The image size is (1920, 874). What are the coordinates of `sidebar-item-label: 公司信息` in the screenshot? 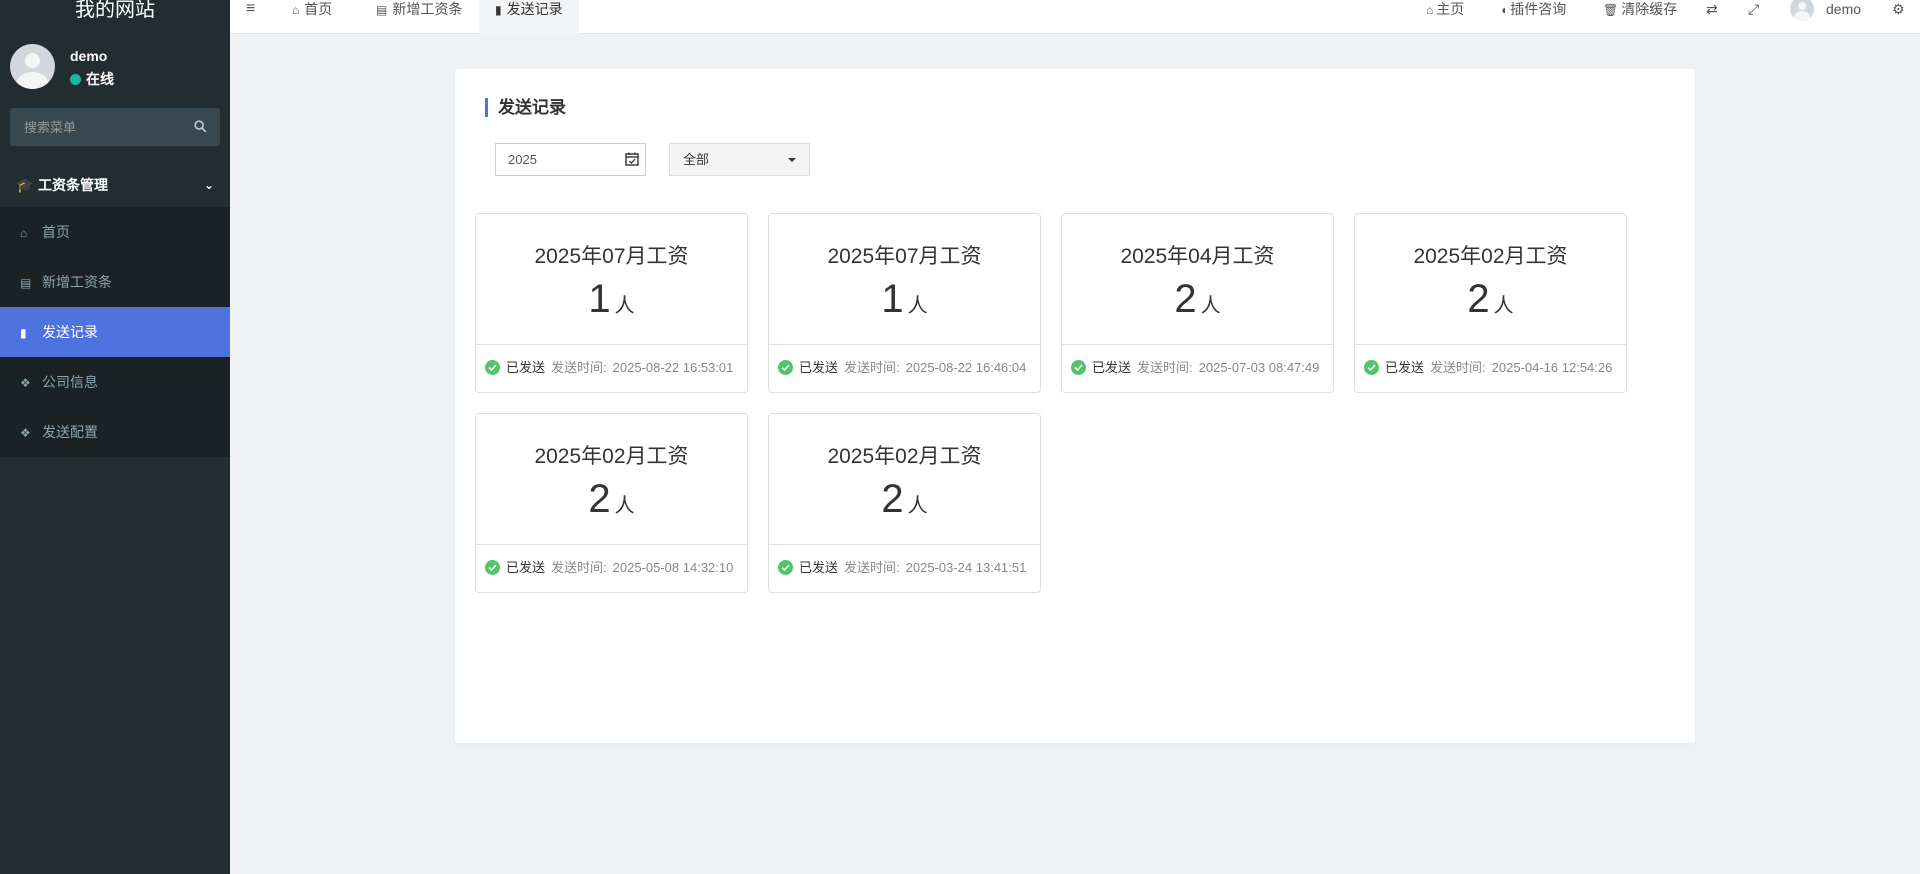 It's located at (70, 382).